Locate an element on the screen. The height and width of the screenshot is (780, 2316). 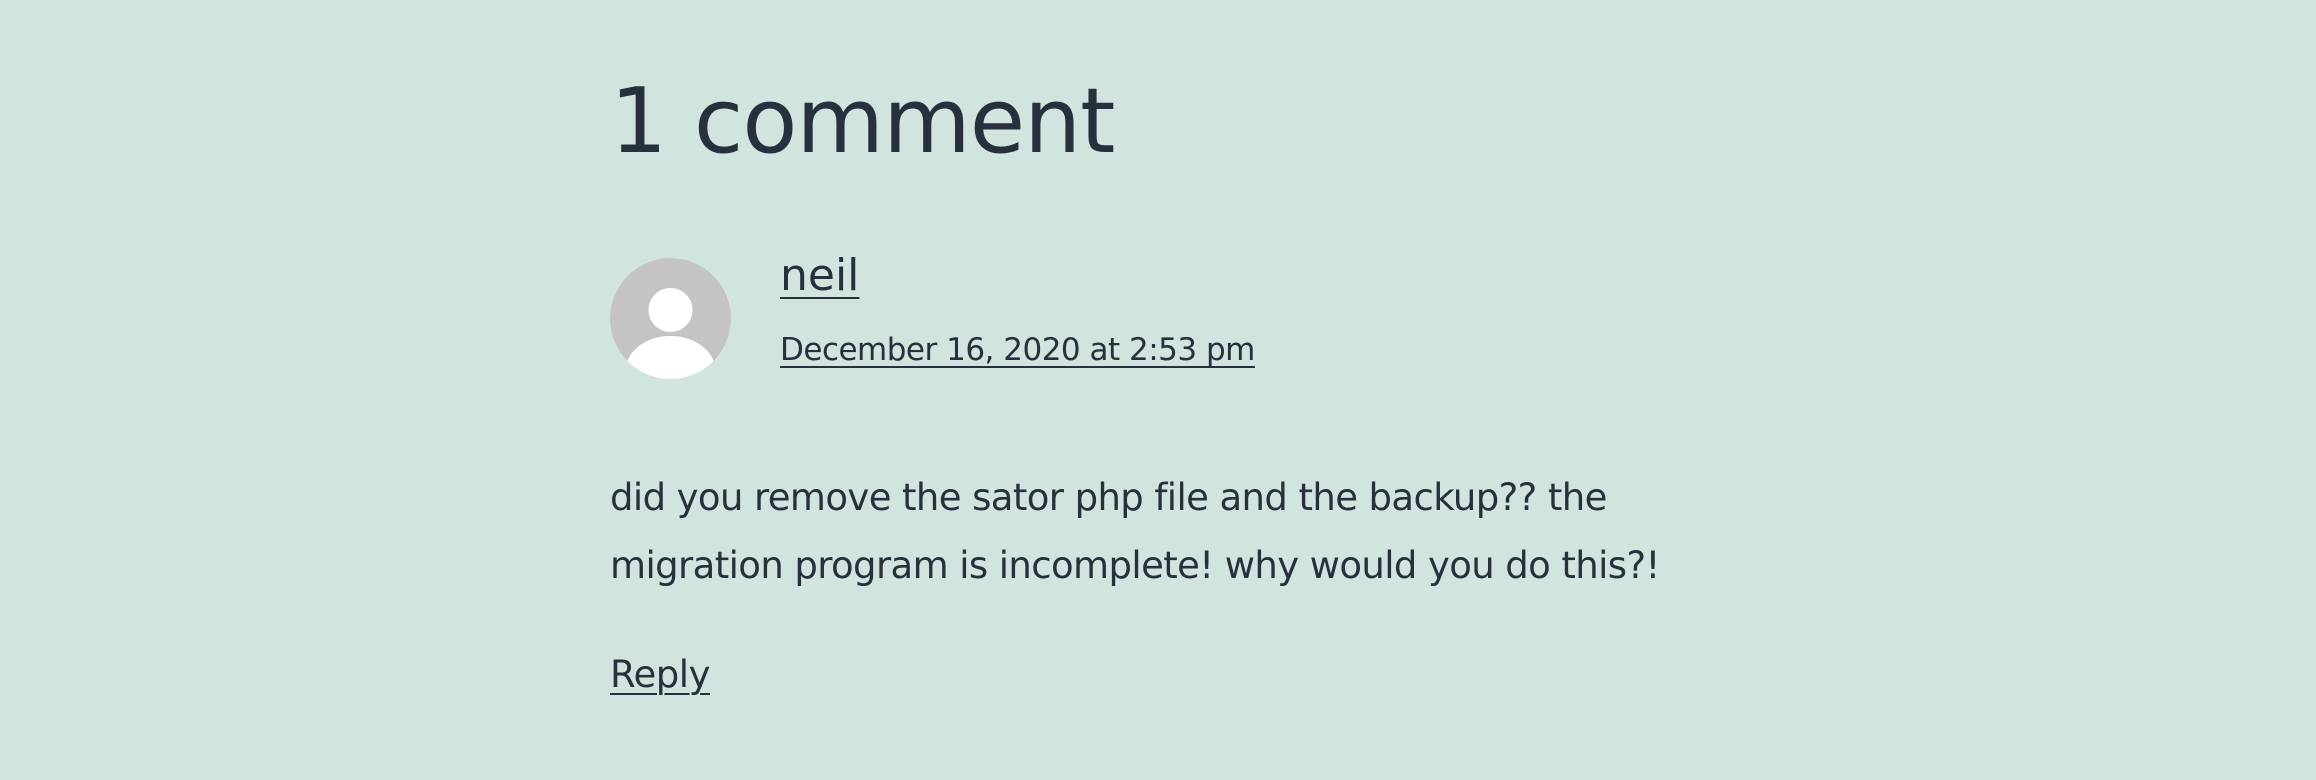
reply-link: Reply is located at coordinates (660, 675).